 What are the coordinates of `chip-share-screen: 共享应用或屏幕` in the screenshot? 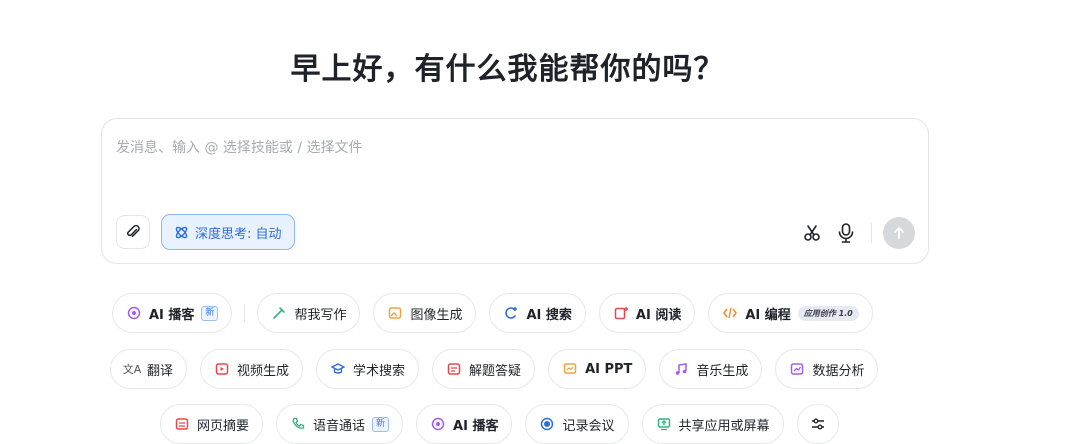 It's located at (712, 424).